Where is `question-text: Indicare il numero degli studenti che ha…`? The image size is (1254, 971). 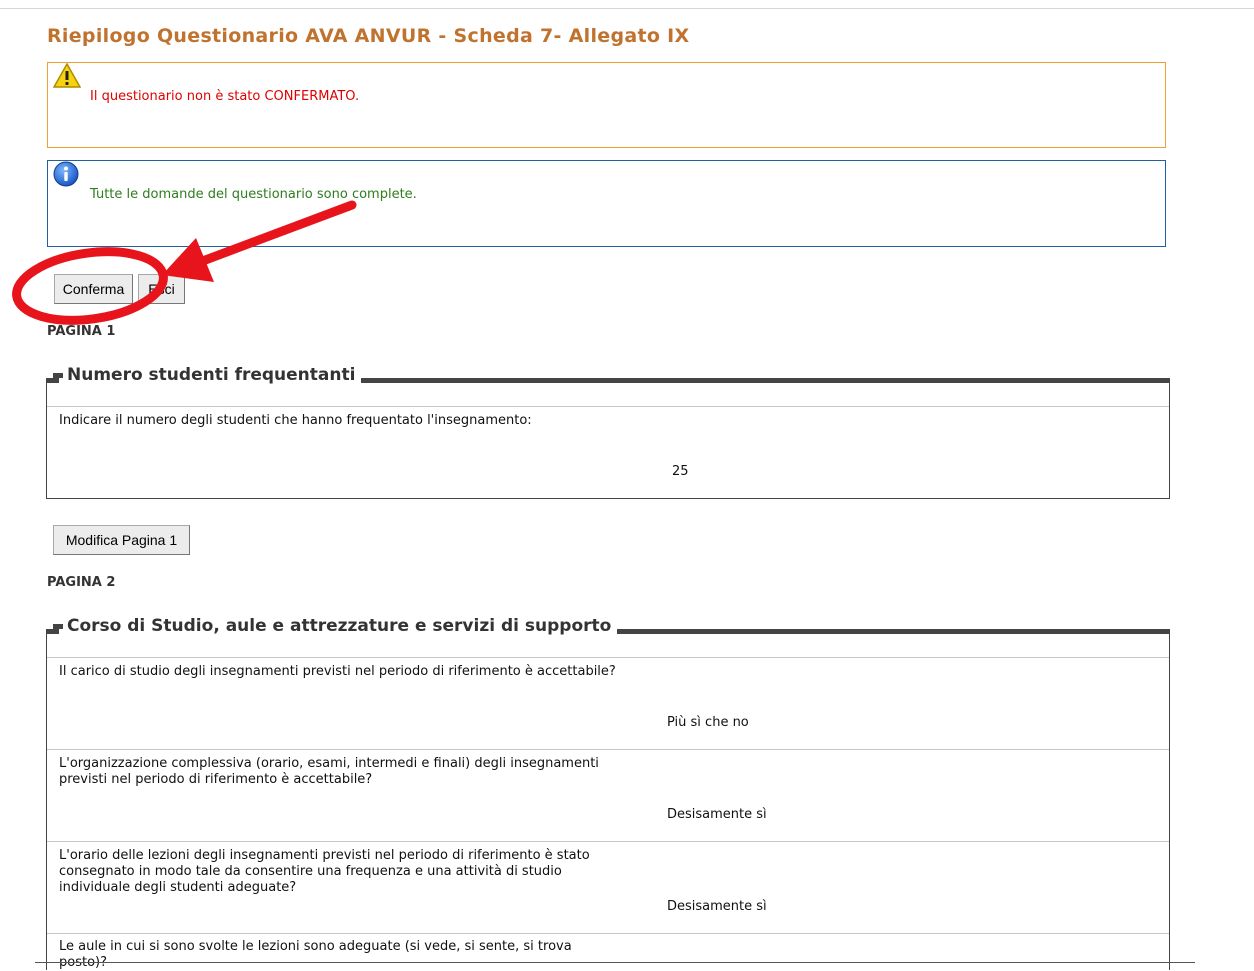 question-text: Indicare il numero degli studenti che ha… is located at coordinates (295, 420).